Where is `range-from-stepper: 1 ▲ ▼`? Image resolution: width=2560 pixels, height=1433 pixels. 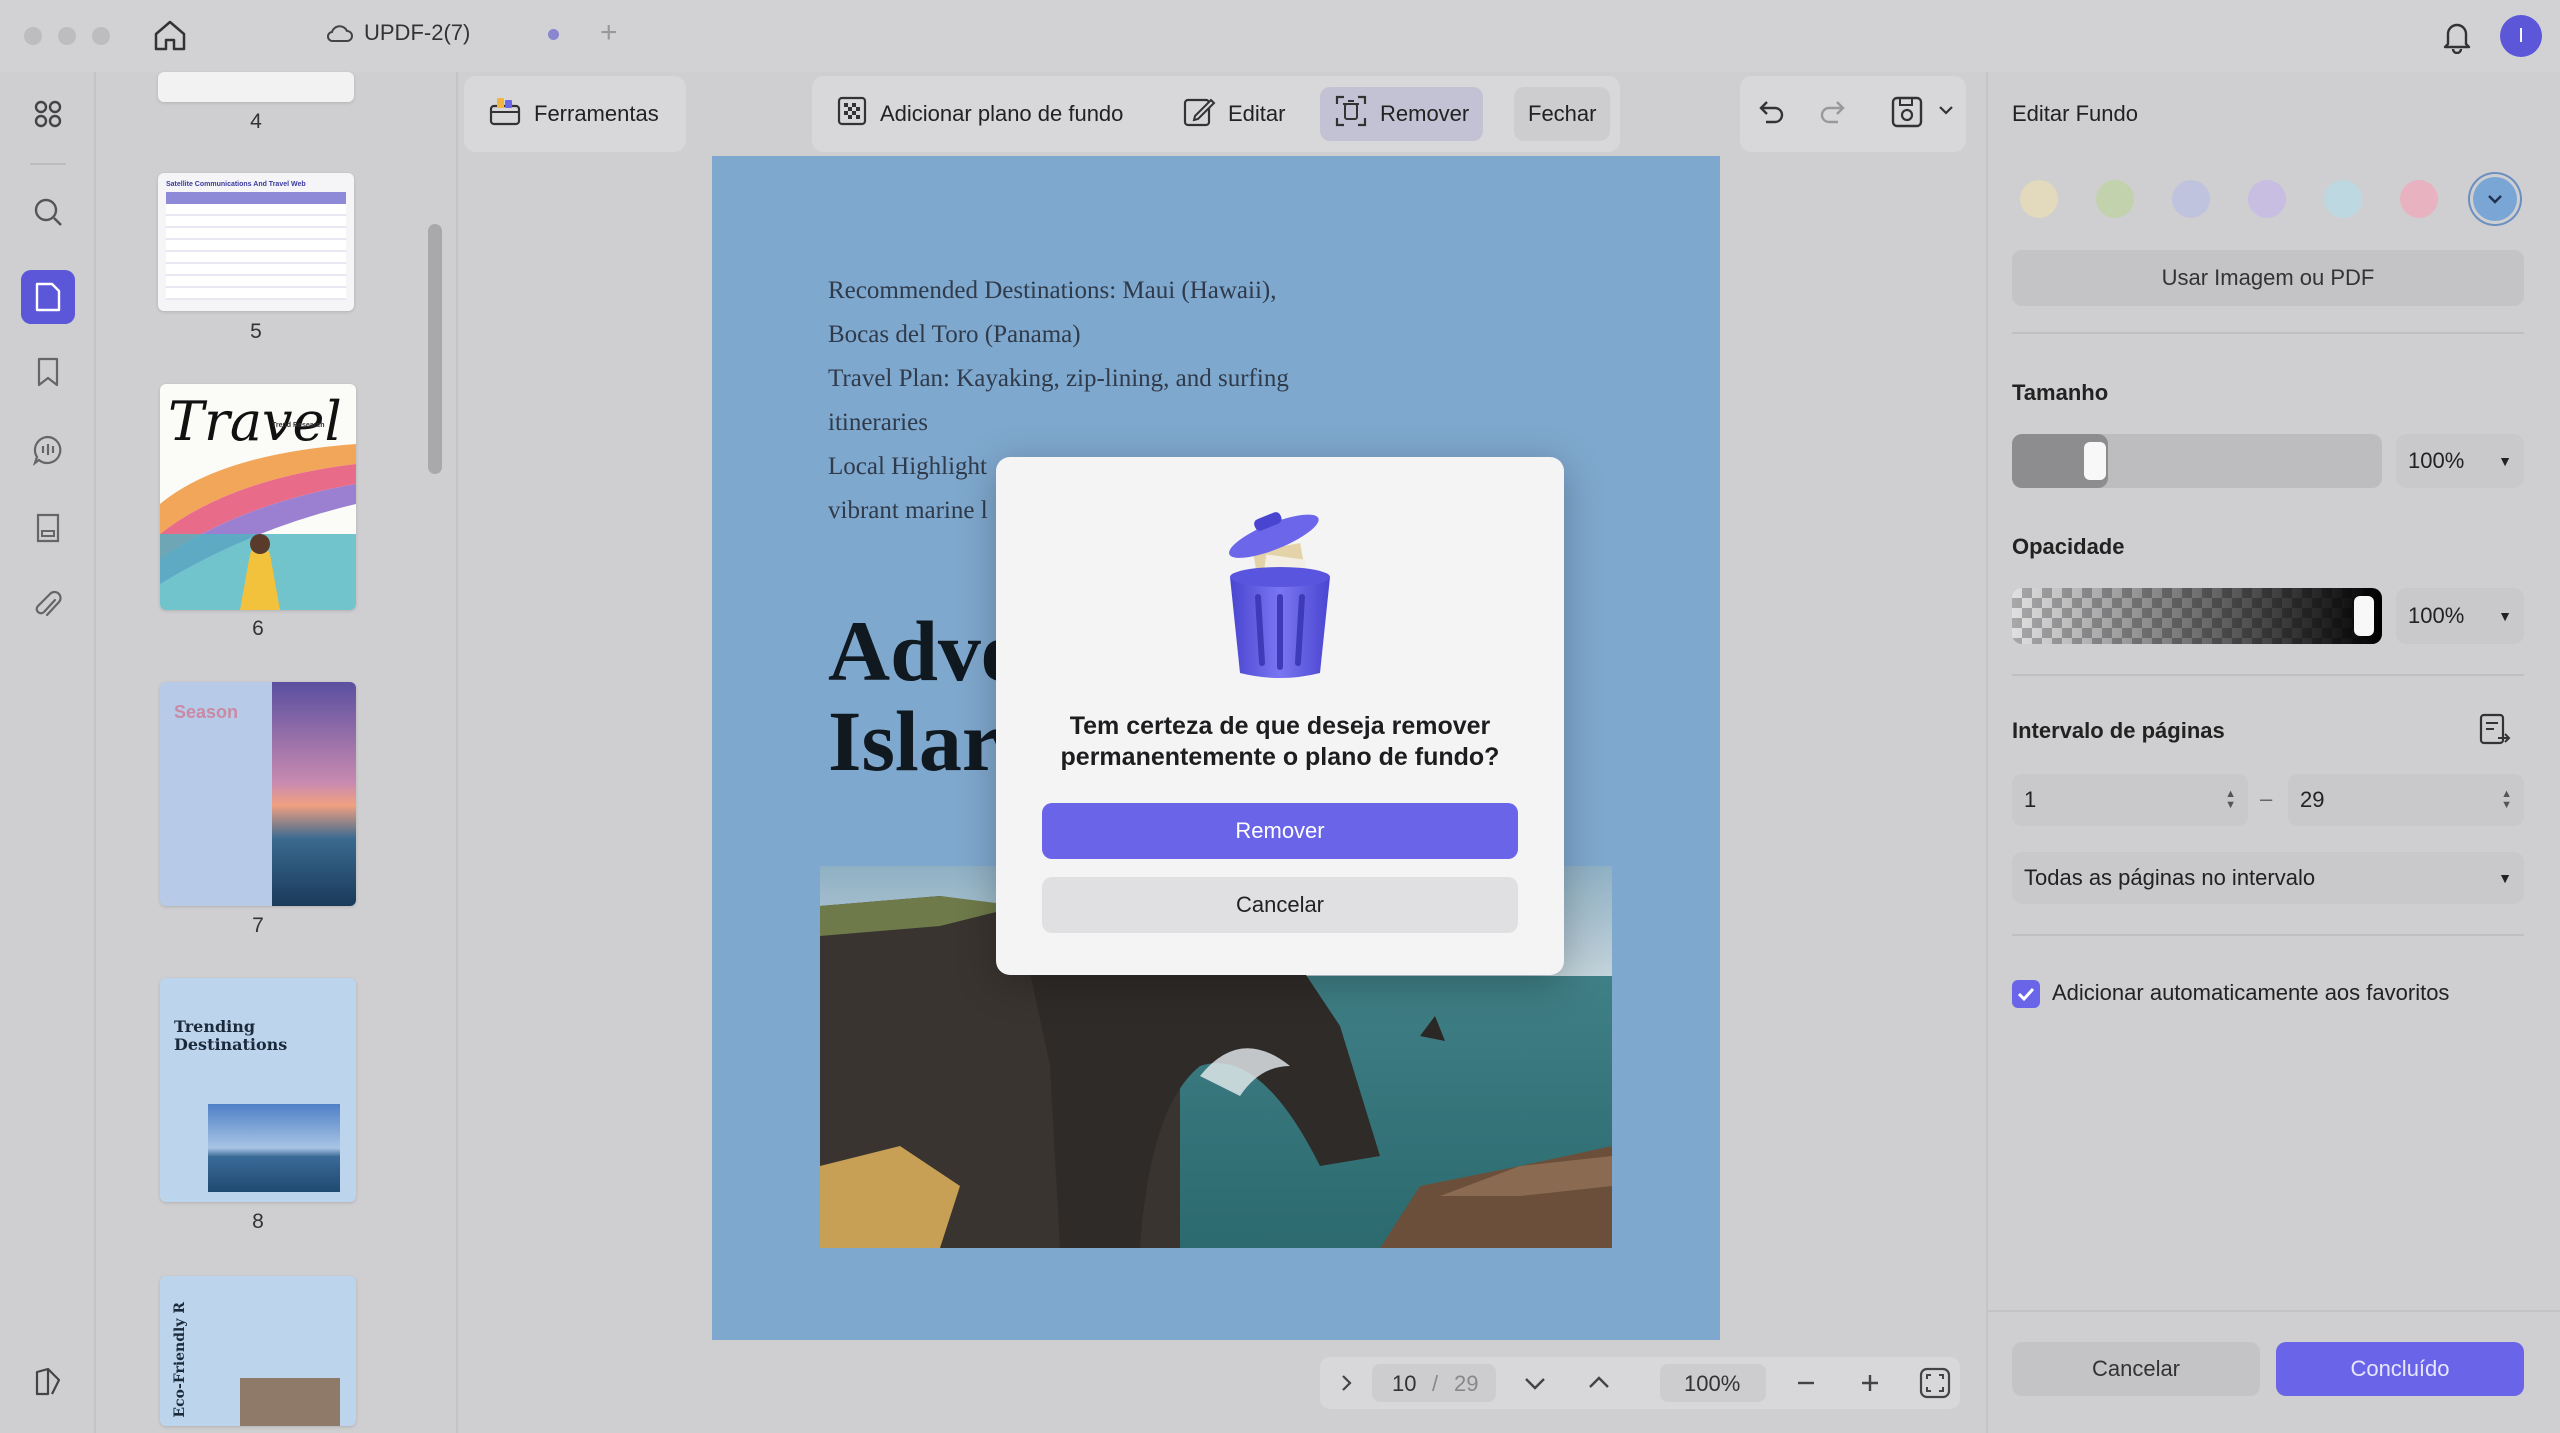 range-from-stepper: 1 ▲ ▼ is located at coordinates (2130, 800).